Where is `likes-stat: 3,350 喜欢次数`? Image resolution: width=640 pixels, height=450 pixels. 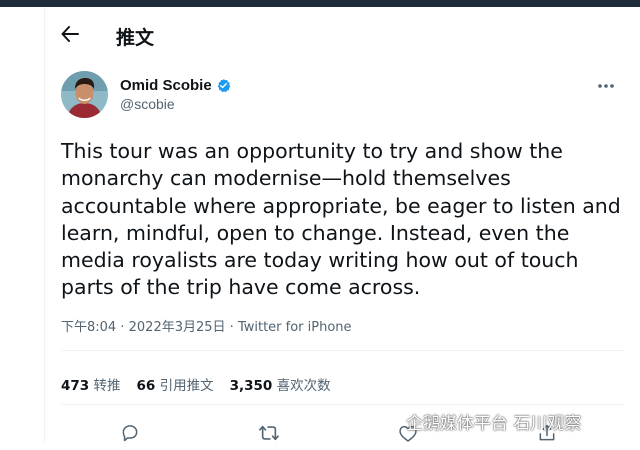
likes-stat: 3,350 喜欢次数 is located at coordinates (280, 384).